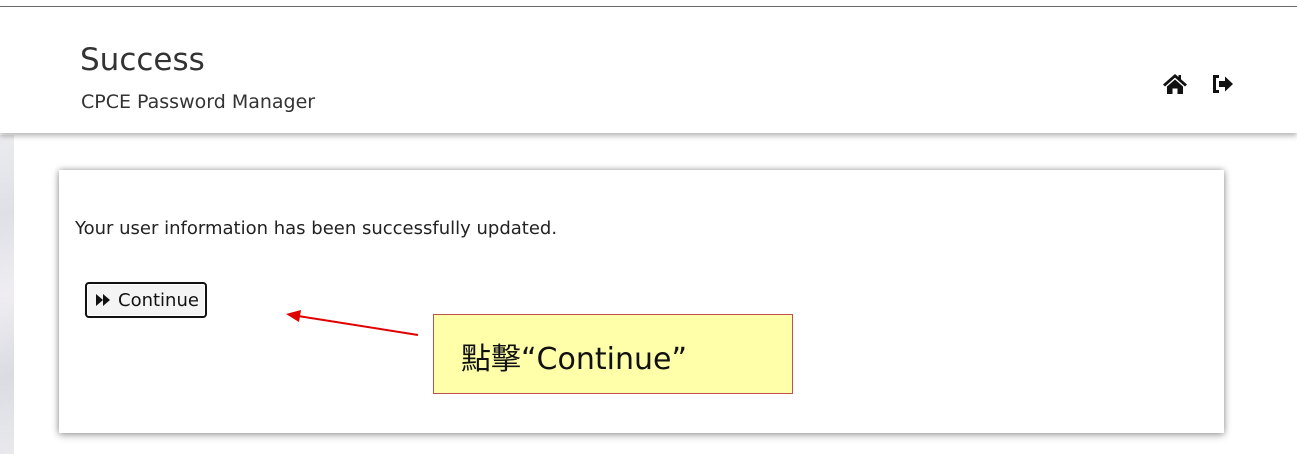 Image resolution: width=1297 pixels, height=454 pixels. What do you see at coordinates (198, 102) in the screenshot?
I see `page-subtitle: CPCE Password Manager` at bounding box center [198, 102].